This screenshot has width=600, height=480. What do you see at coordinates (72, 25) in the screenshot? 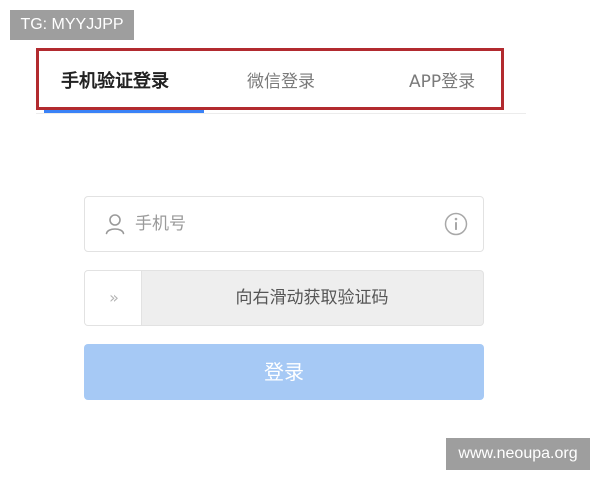
I see `watermark-top: TG: MYYJJPP` at bounding box center [72, 25].